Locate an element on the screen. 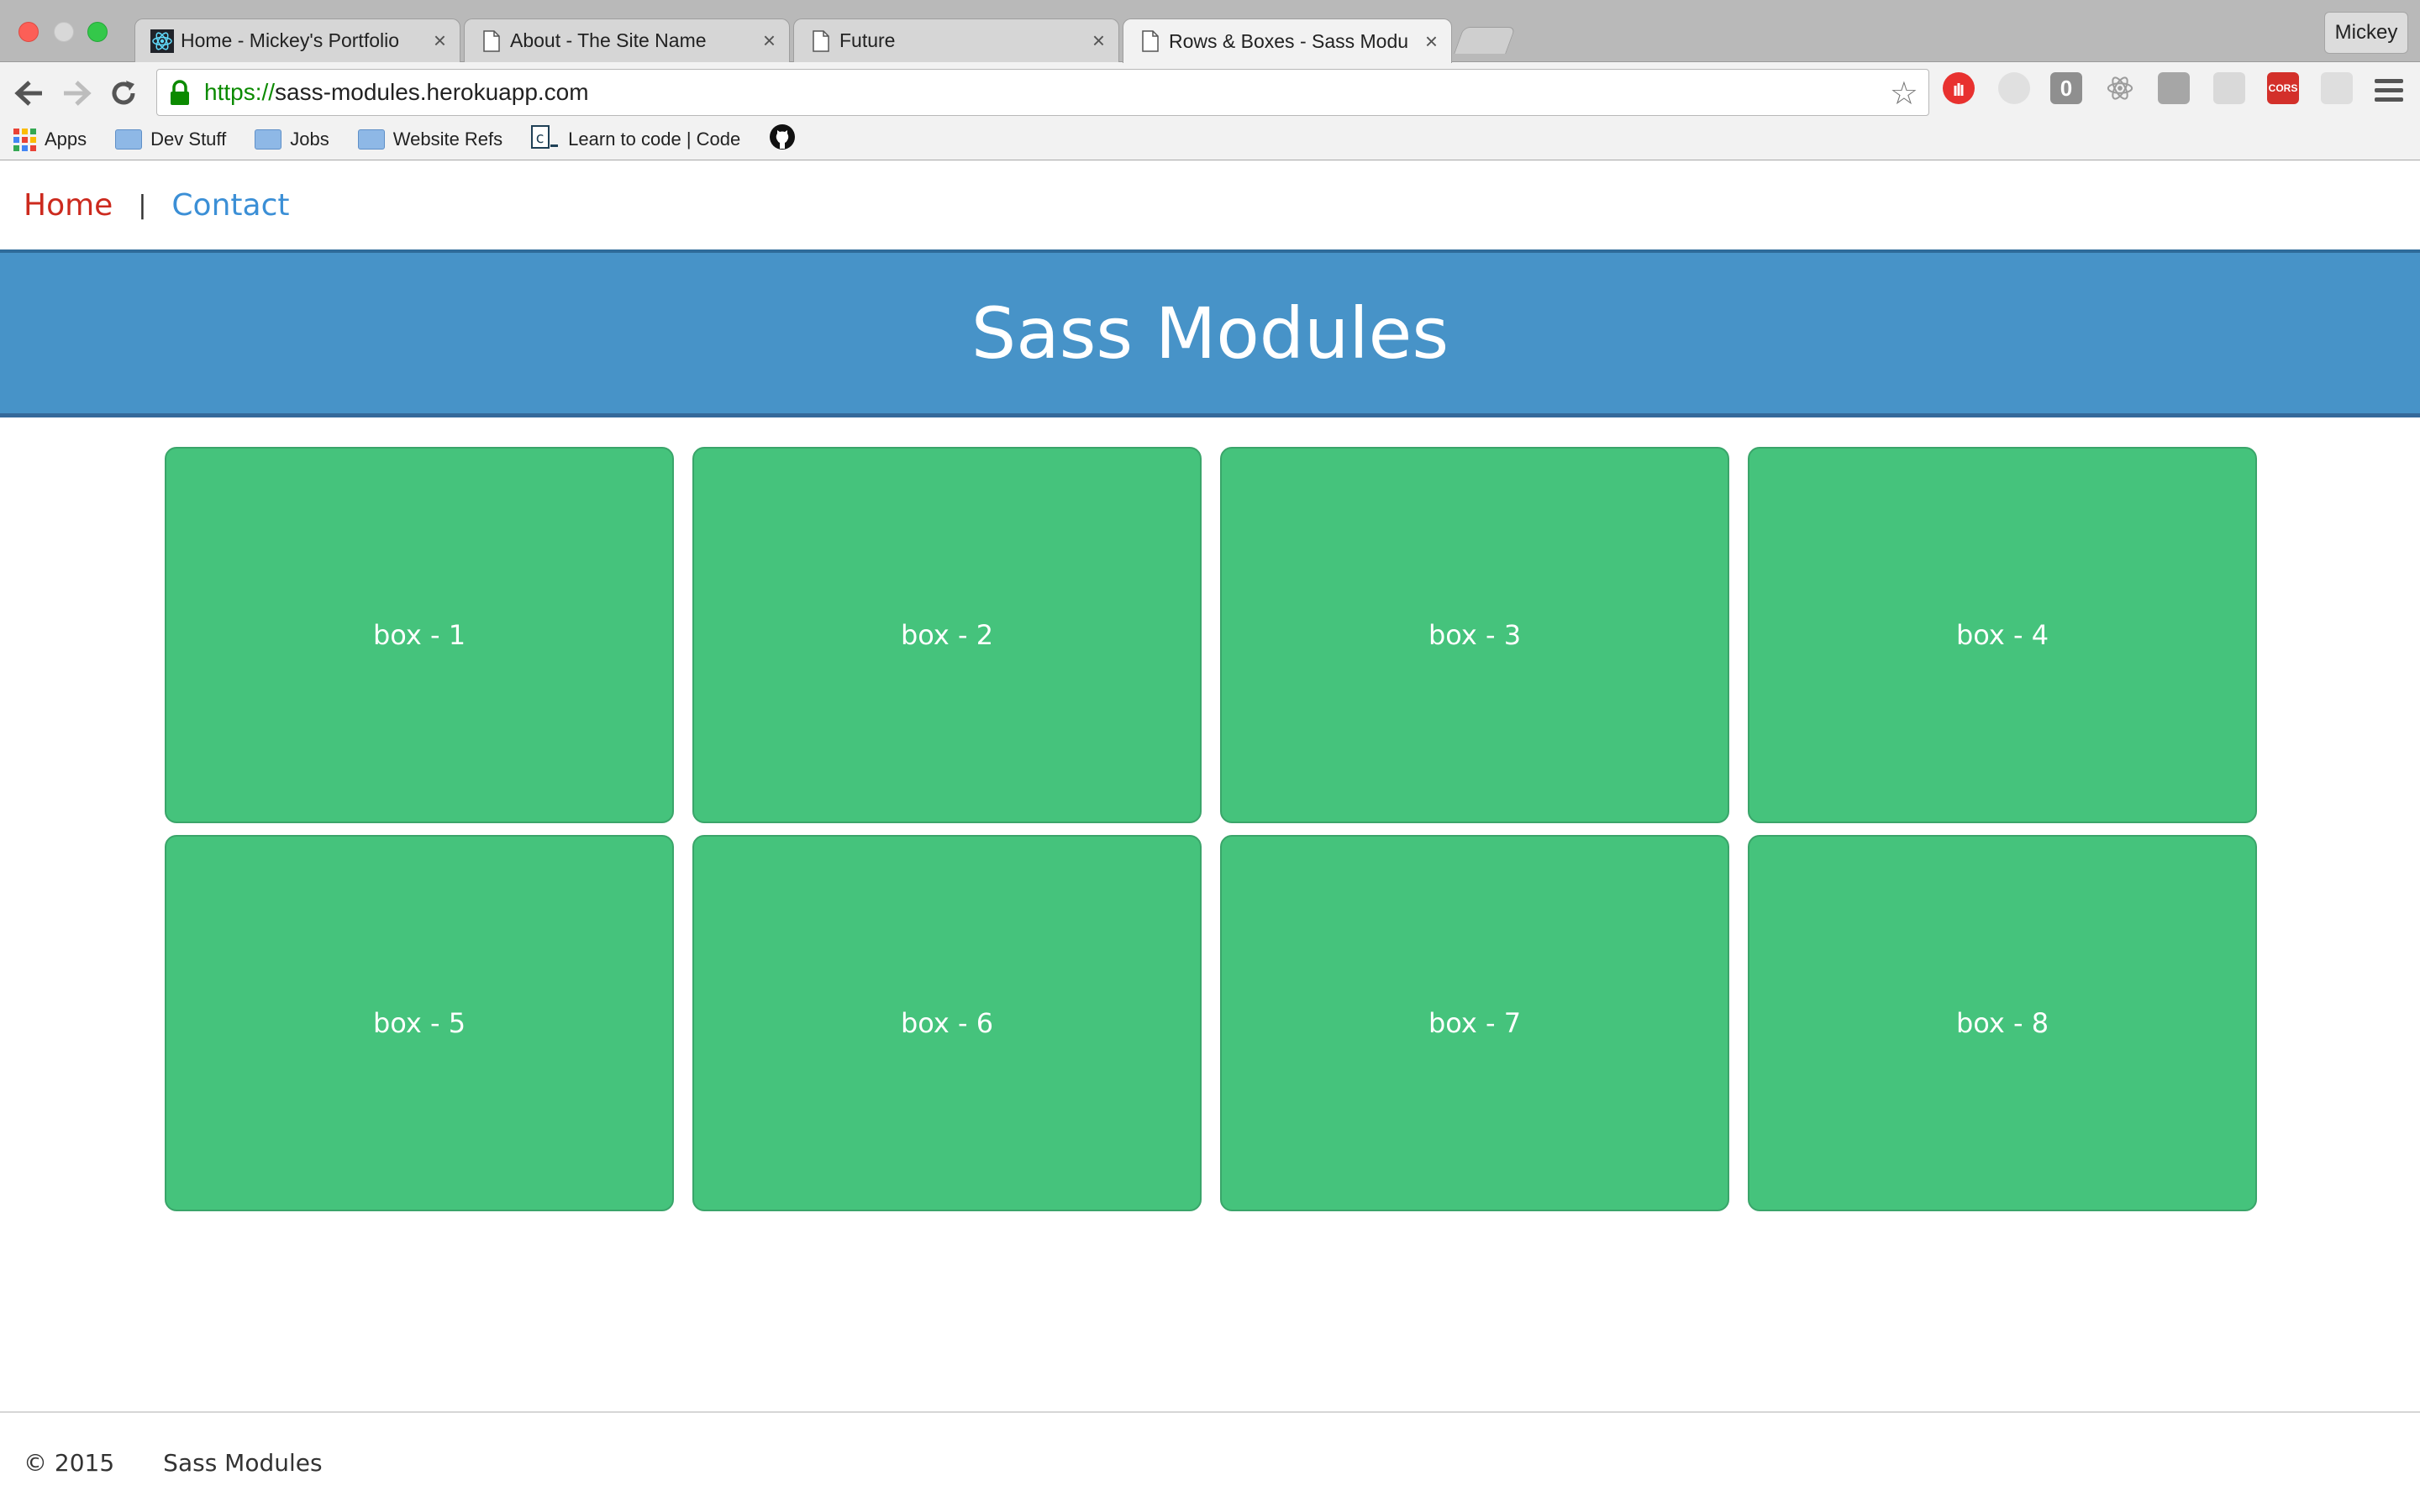 The height and width of the screenshot is (1512, 2420). bookmark-label: Dev Stuff is located at coordinates (188, 139).